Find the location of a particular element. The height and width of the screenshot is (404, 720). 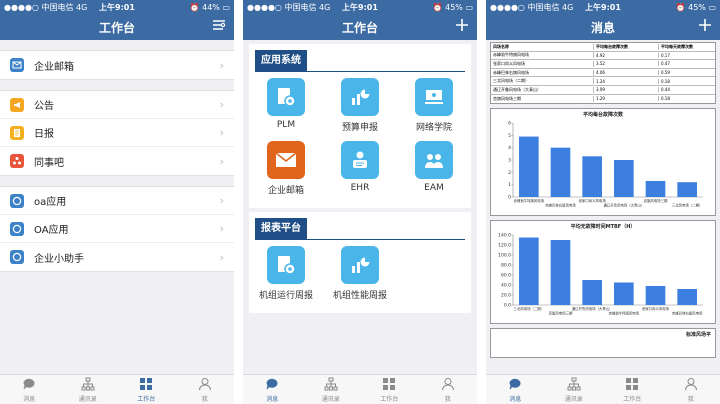

app-tile: PLM is located at coordinates (286, 105).